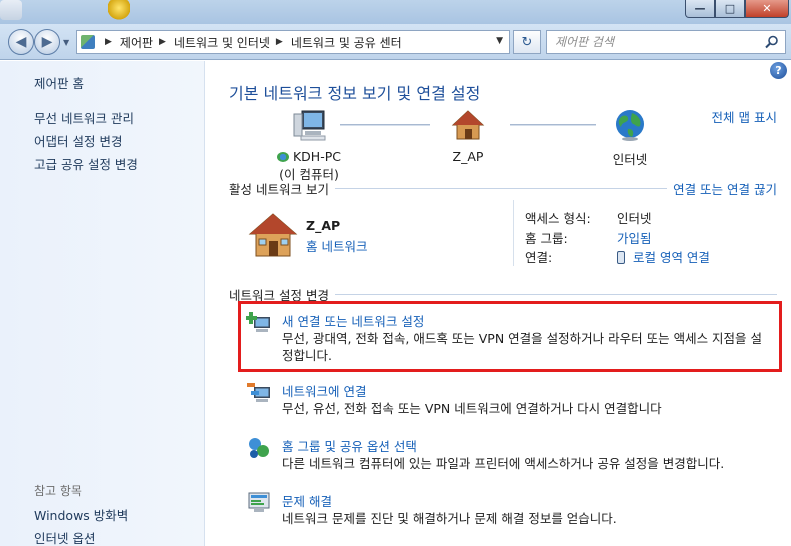 This screenshot has width=791, height=546. I want to click on highlight-box, so click(510, 336).